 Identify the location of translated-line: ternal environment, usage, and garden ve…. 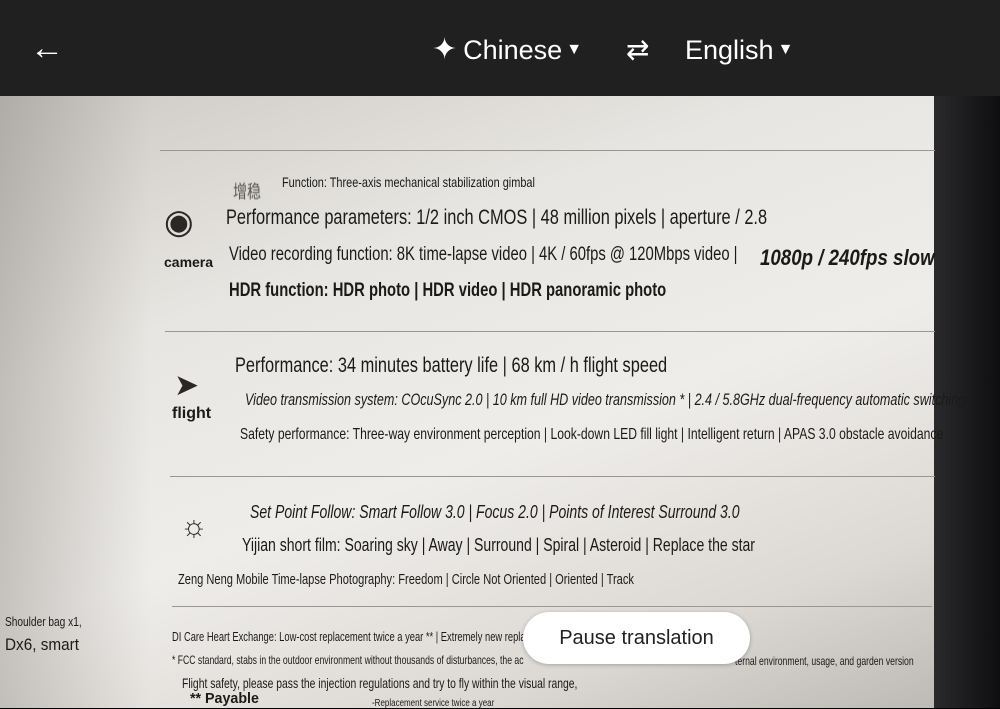
(824, 661).